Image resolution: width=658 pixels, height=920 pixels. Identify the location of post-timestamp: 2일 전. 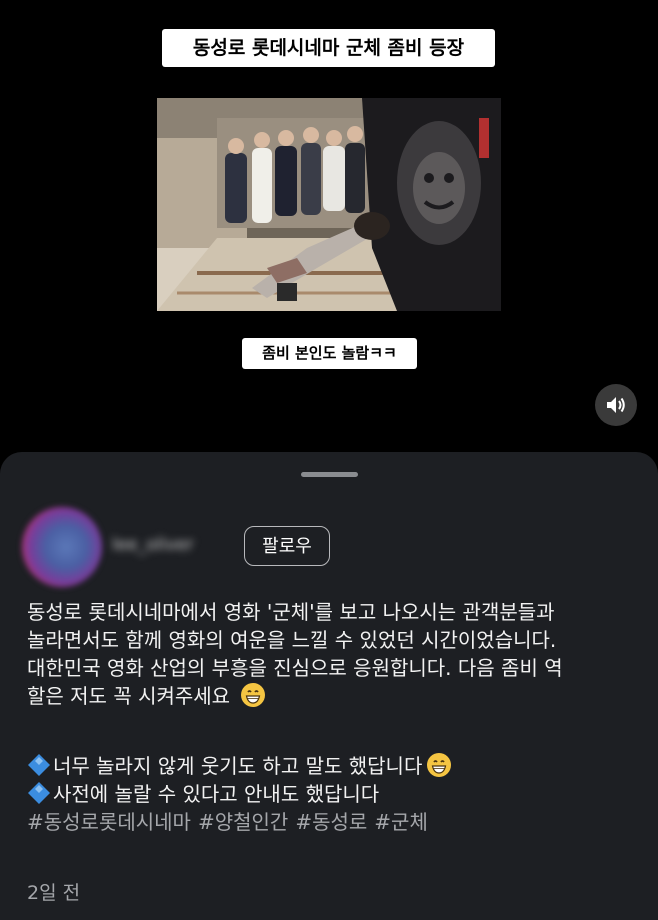
(54, 893).